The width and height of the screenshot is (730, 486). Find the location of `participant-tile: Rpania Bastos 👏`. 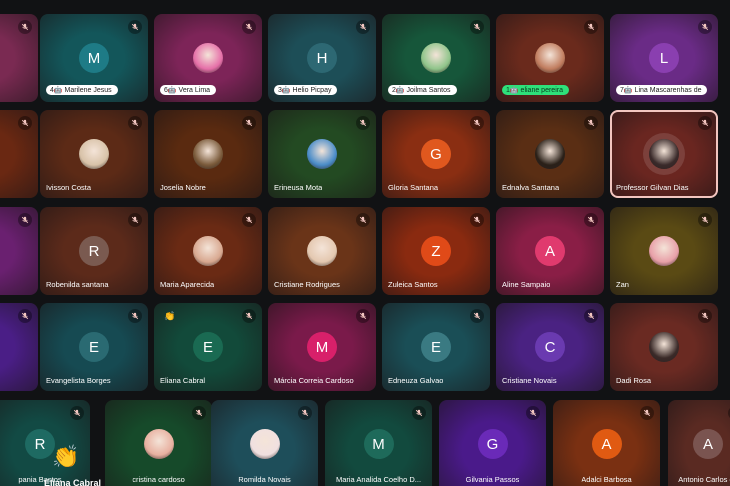

participant-tile: Rpania Bastos 👏 is located at coordinates (45, 443).